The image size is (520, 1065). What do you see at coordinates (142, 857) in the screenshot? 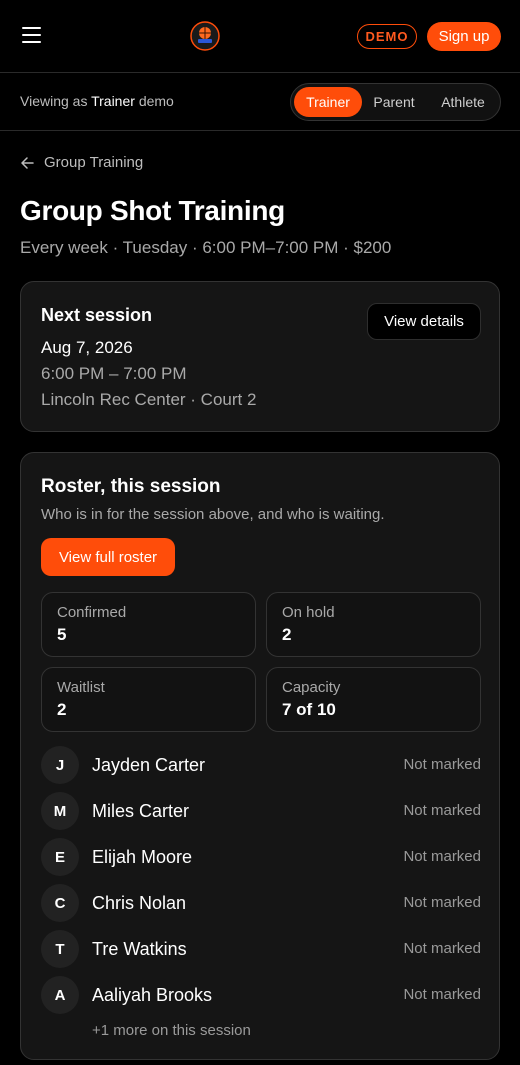
I see `player-name: Elijah Moore` at bounding box center [142, 857].